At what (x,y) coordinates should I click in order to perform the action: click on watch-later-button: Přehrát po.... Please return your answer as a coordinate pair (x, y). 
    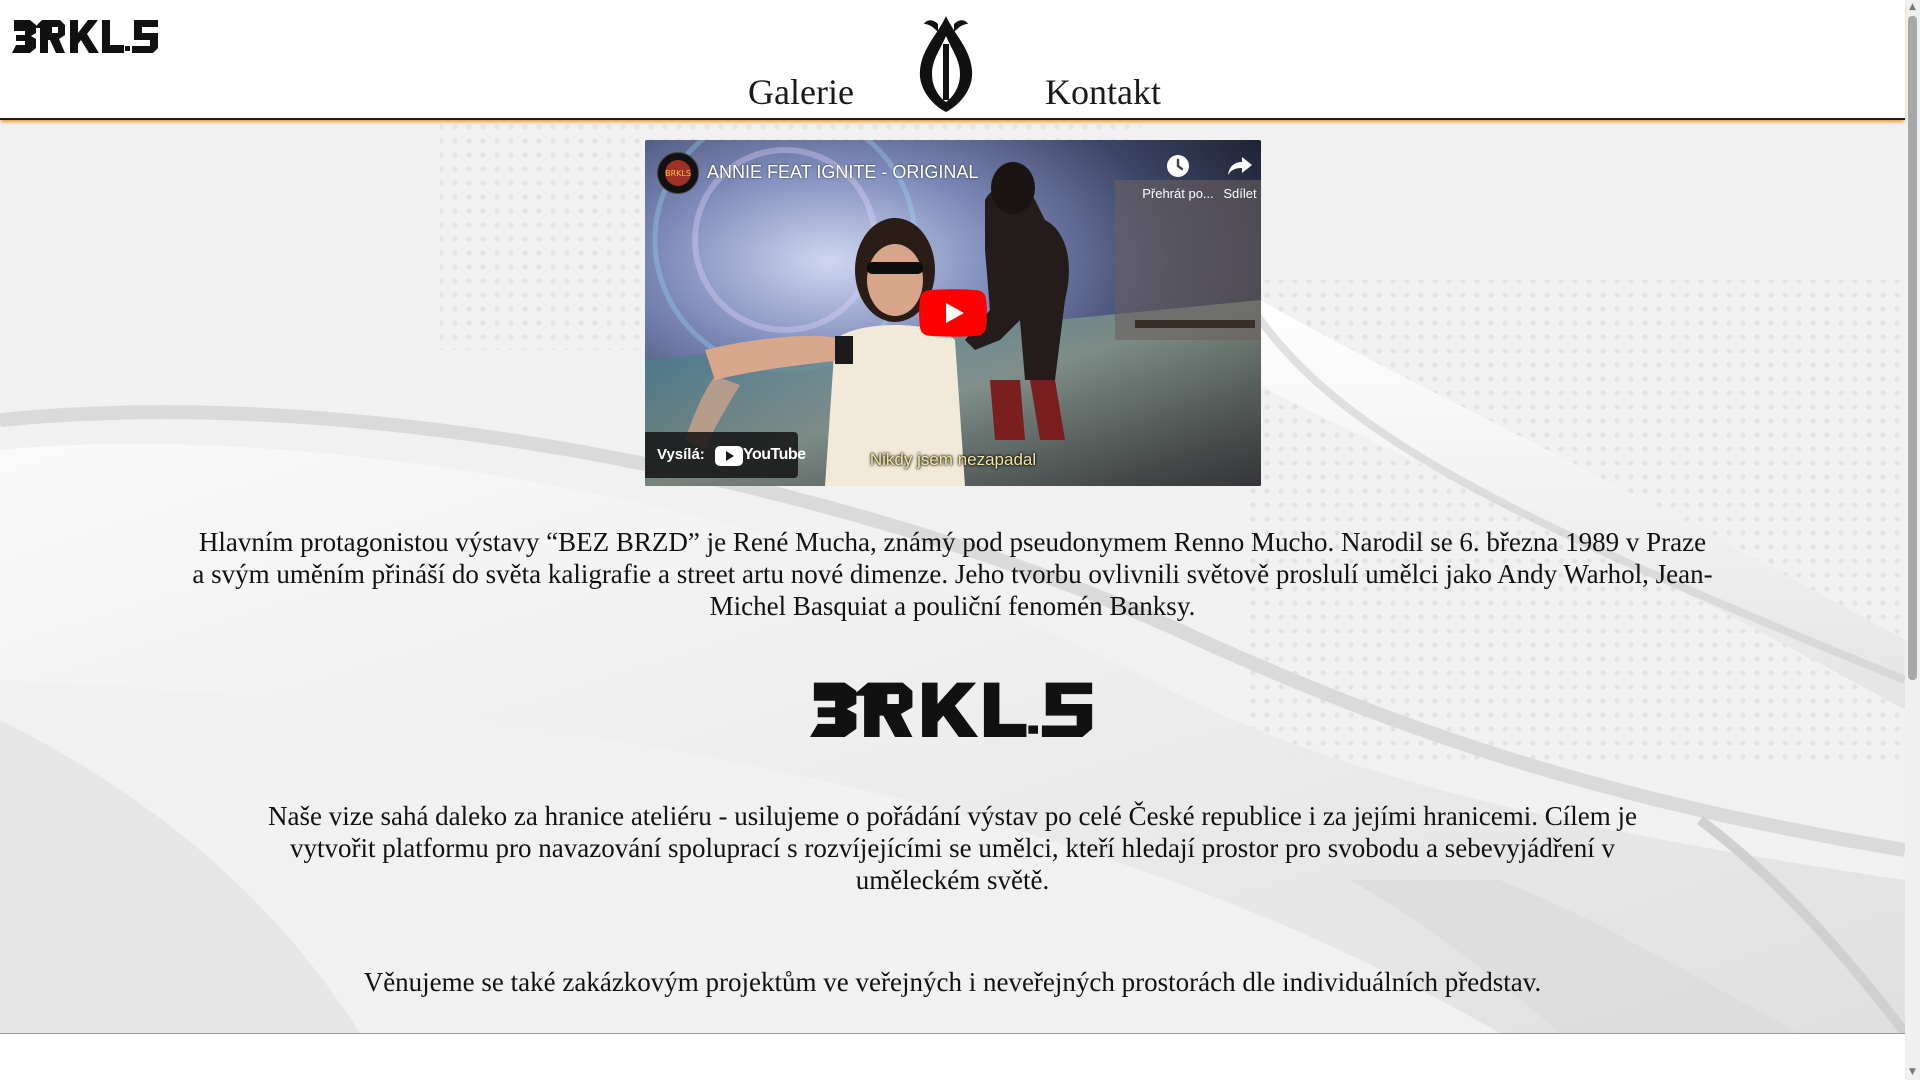
    Looking at the image, I should click on (1178, 176).